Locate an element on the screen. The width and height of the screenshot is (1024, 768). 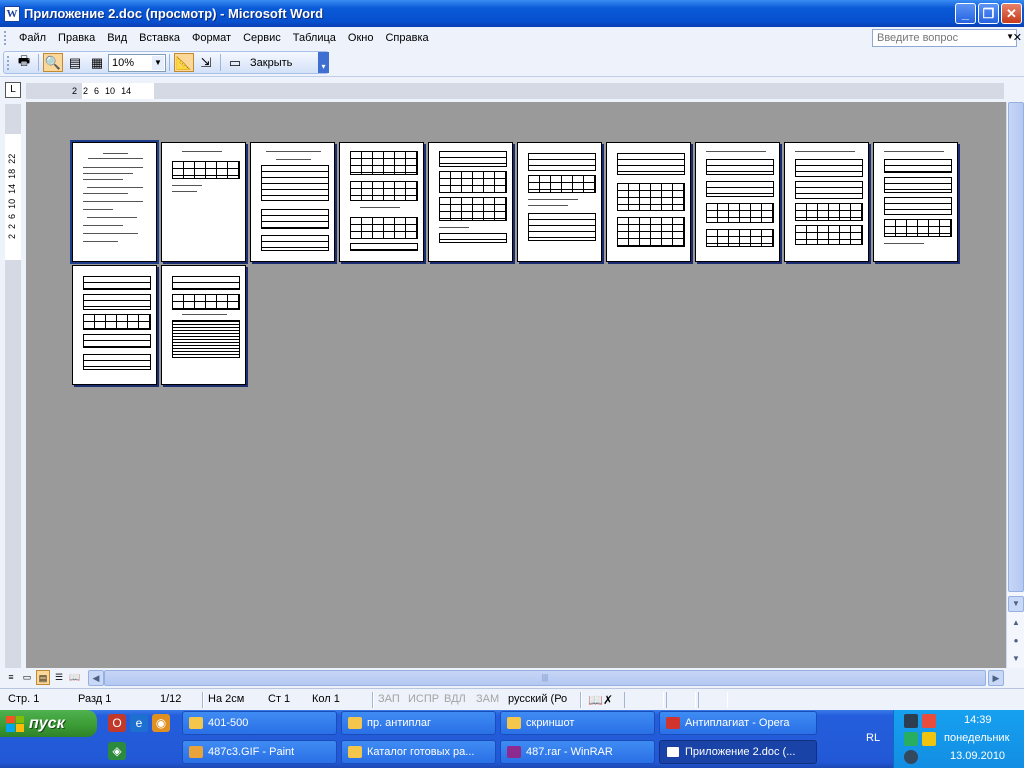
horizontal-ruler: 2 2 6 10 14 is located at coordinates (515, 91).